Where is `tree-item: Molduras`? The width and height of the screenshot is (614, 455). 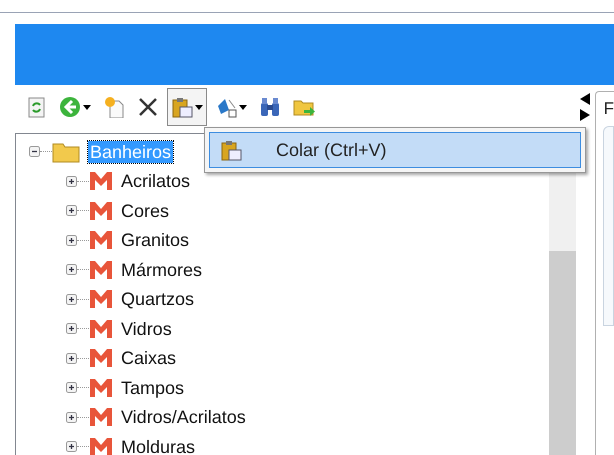
tree-item: Molduras is located at coordinates (158, 445).